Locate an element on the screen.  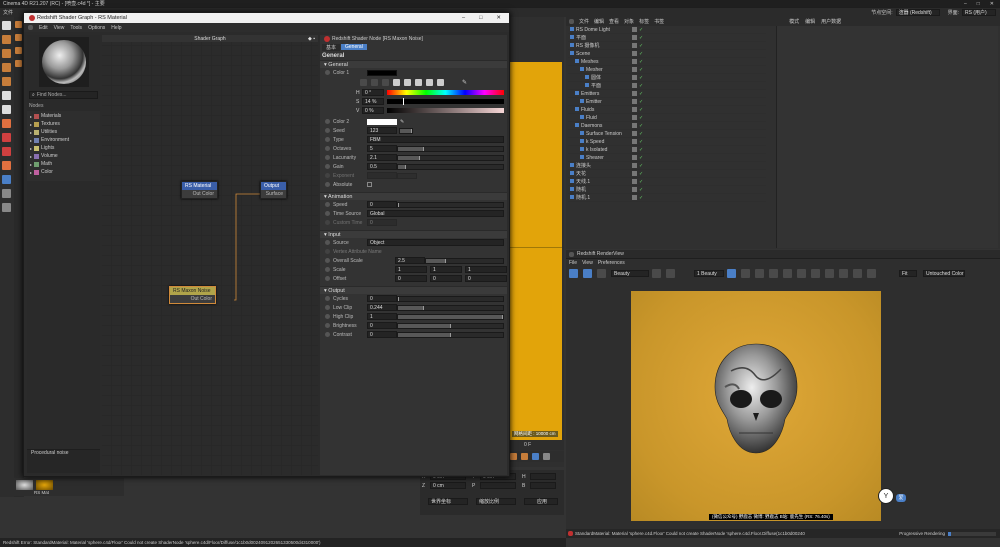
tab-general: General is located at coordinates (354, 47).